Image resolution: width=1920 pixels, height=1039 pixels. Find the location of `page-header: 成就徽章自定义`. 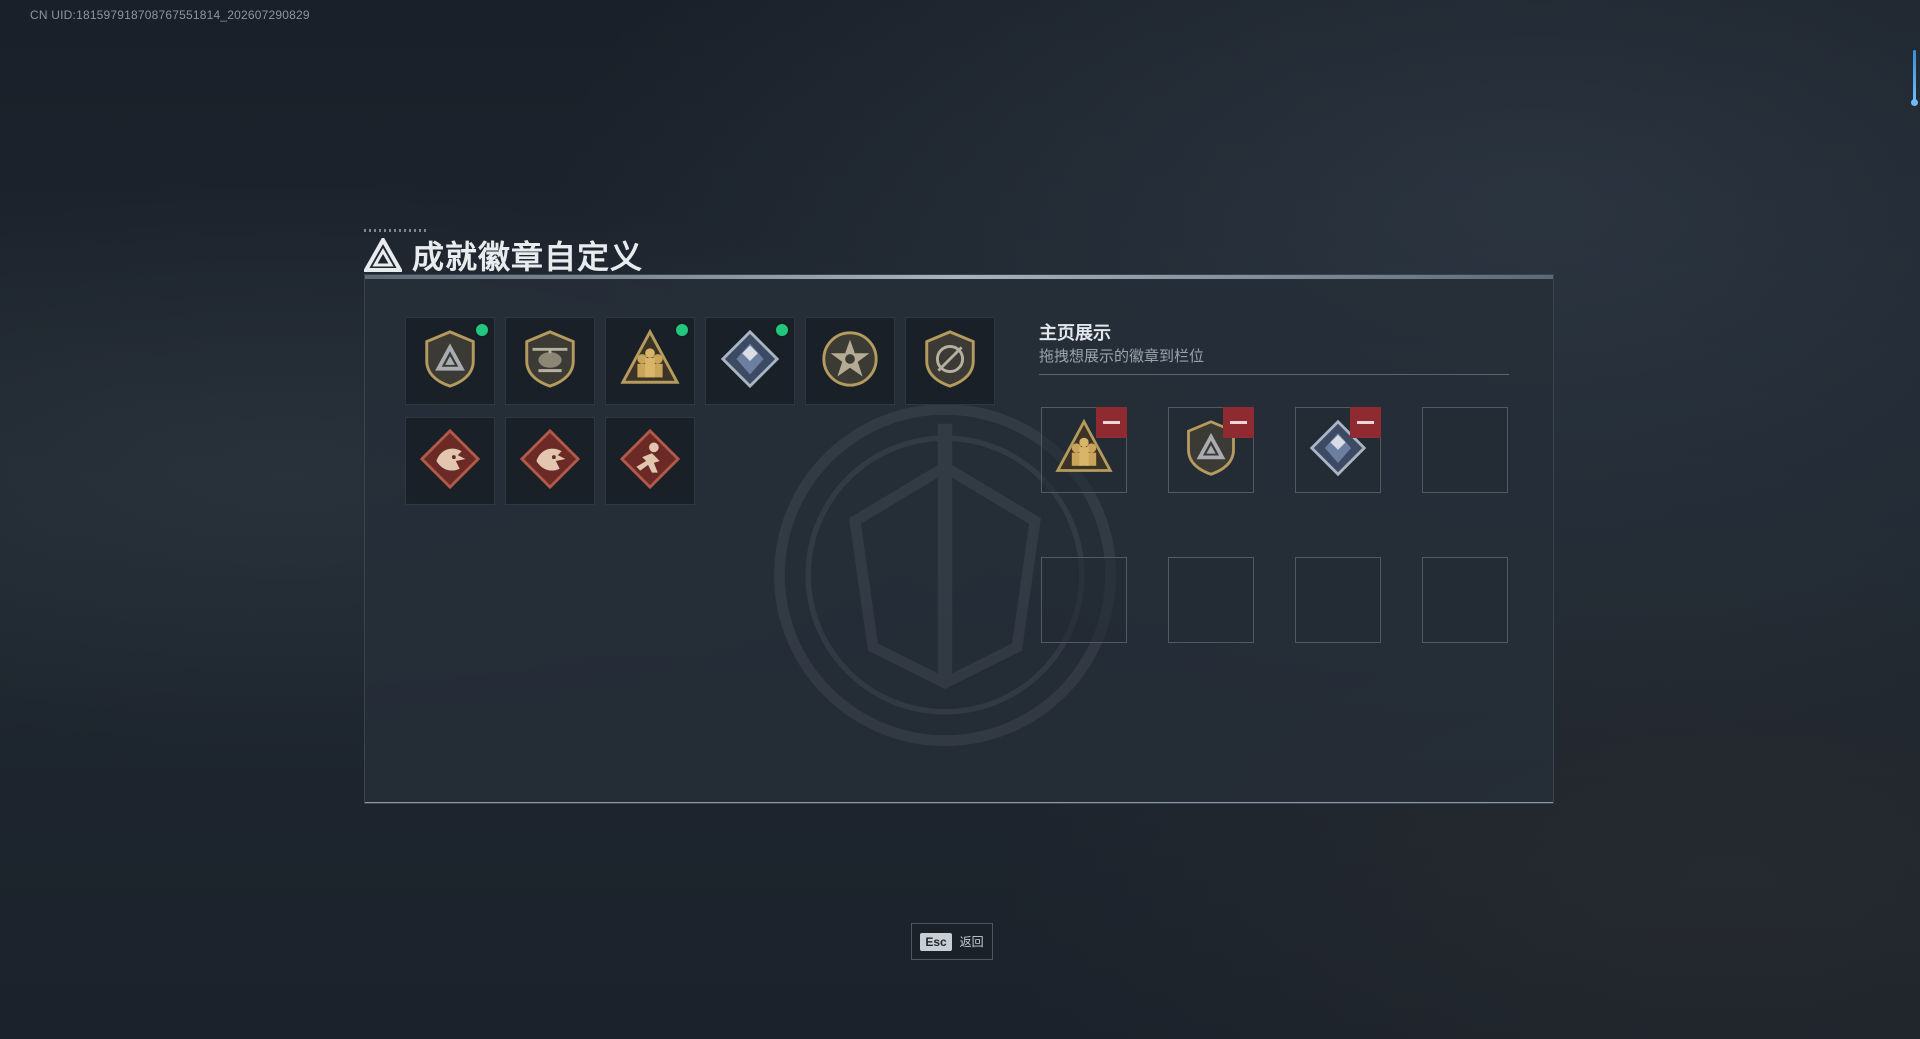

page-header: 成就徽章自定义 is located at coordinates (503, 255).